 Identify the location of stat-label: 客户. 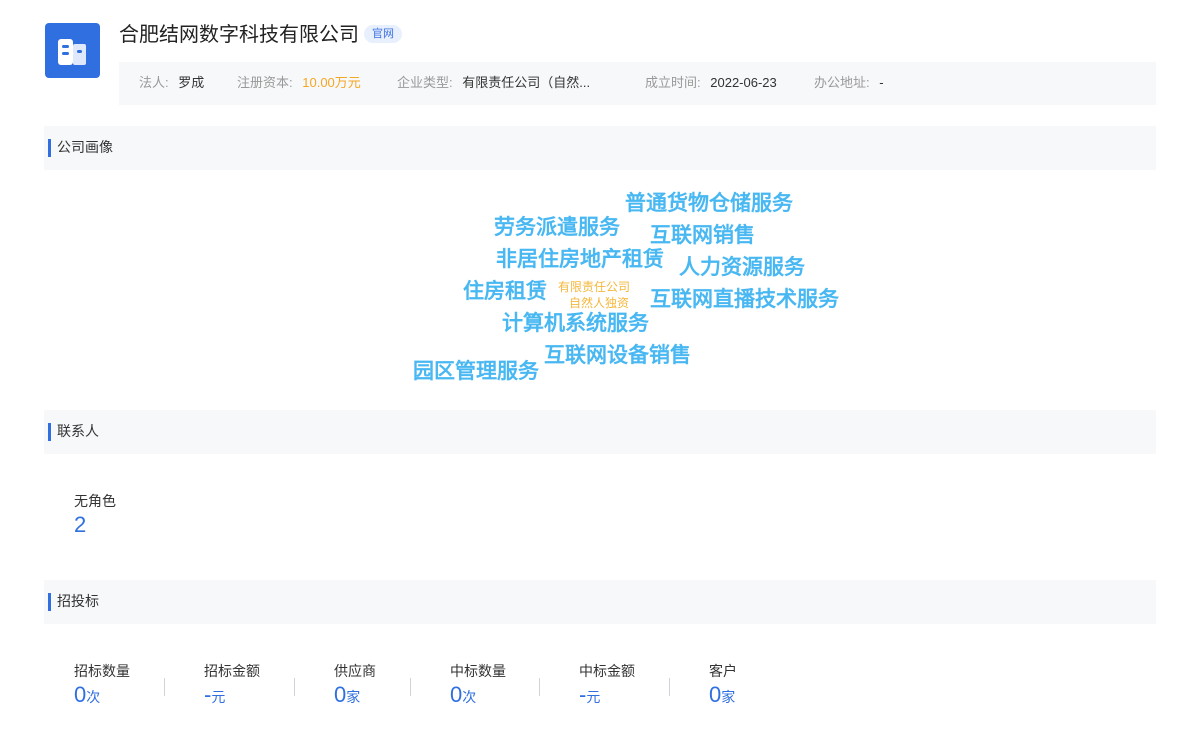
(723, 671).